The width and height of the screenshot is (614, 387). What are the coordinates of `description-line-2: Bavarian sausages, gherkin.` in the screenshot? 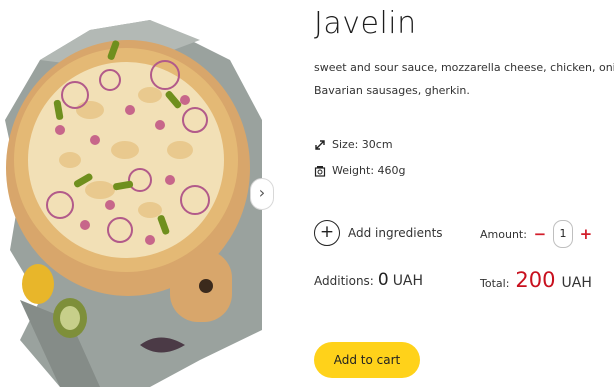 It's located at (392, 90).